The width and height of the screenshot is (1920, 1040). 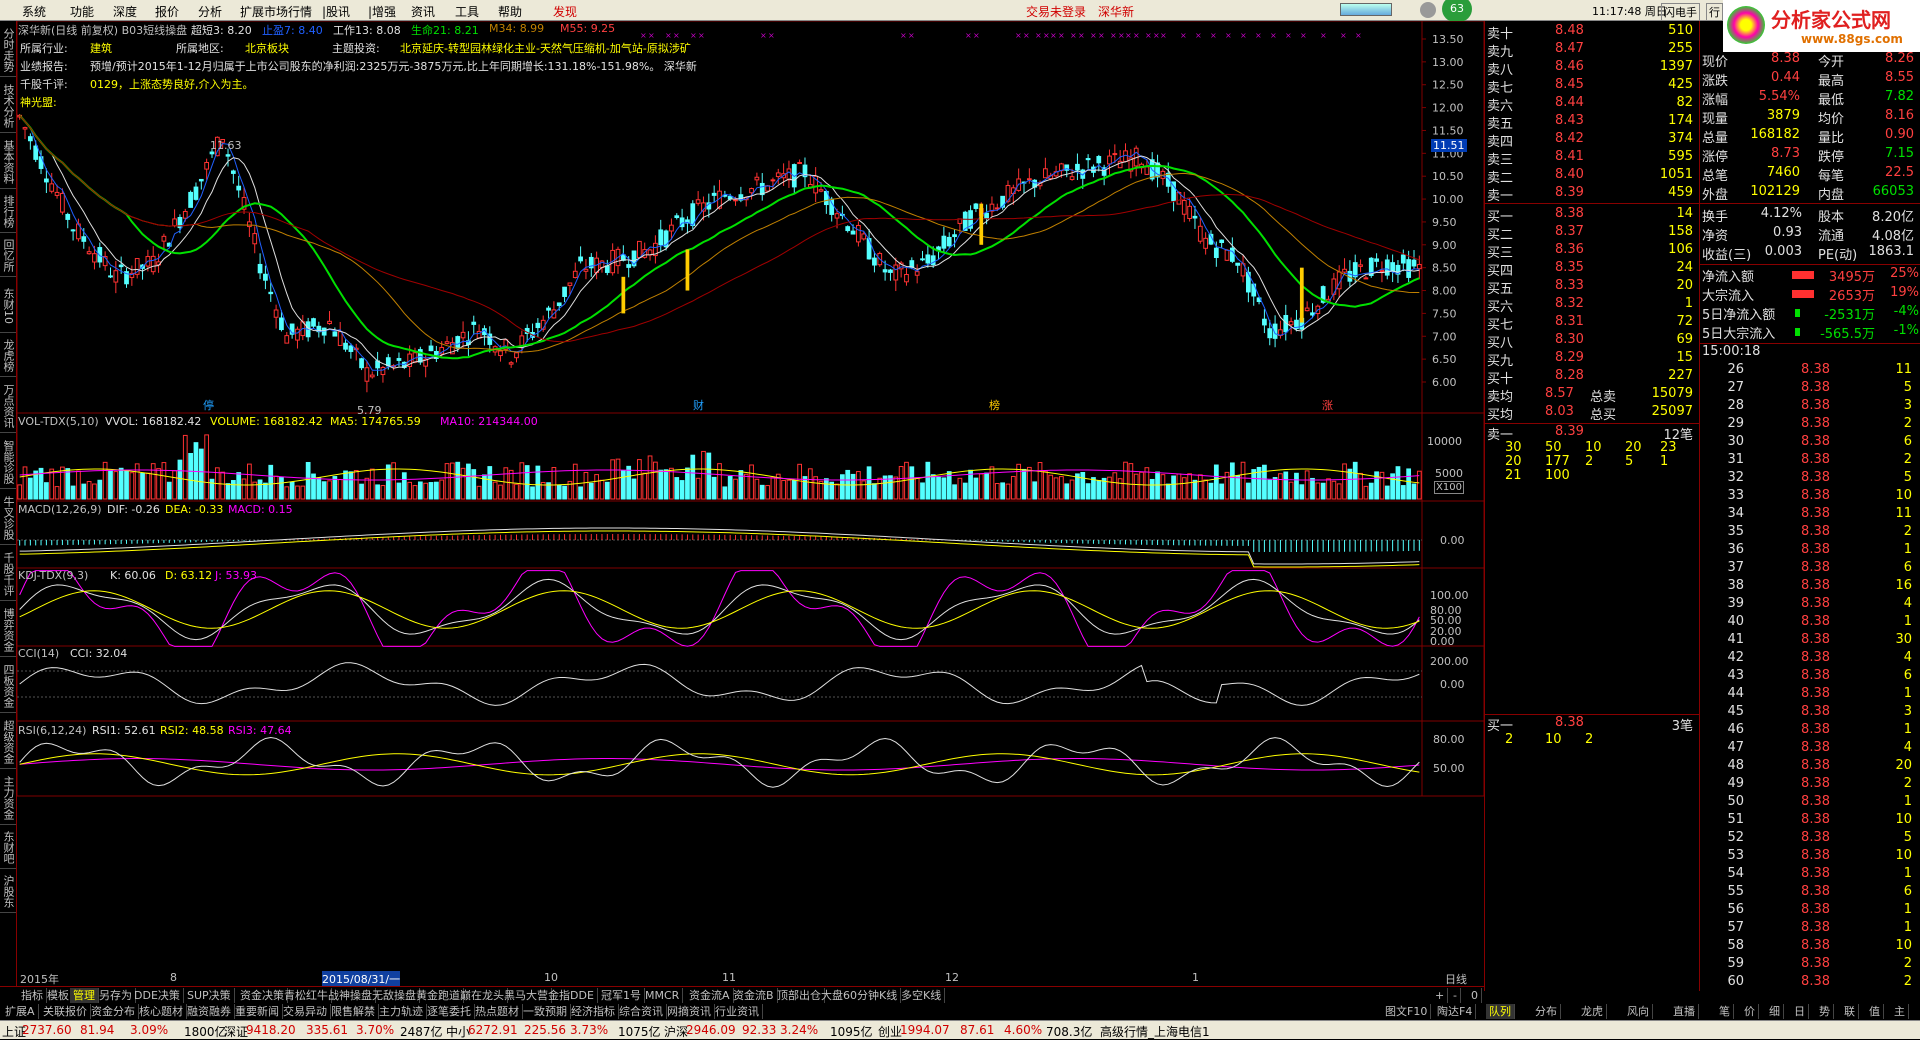 I want to click on indicator-tab: 另存为, so click(x=116, y=995).